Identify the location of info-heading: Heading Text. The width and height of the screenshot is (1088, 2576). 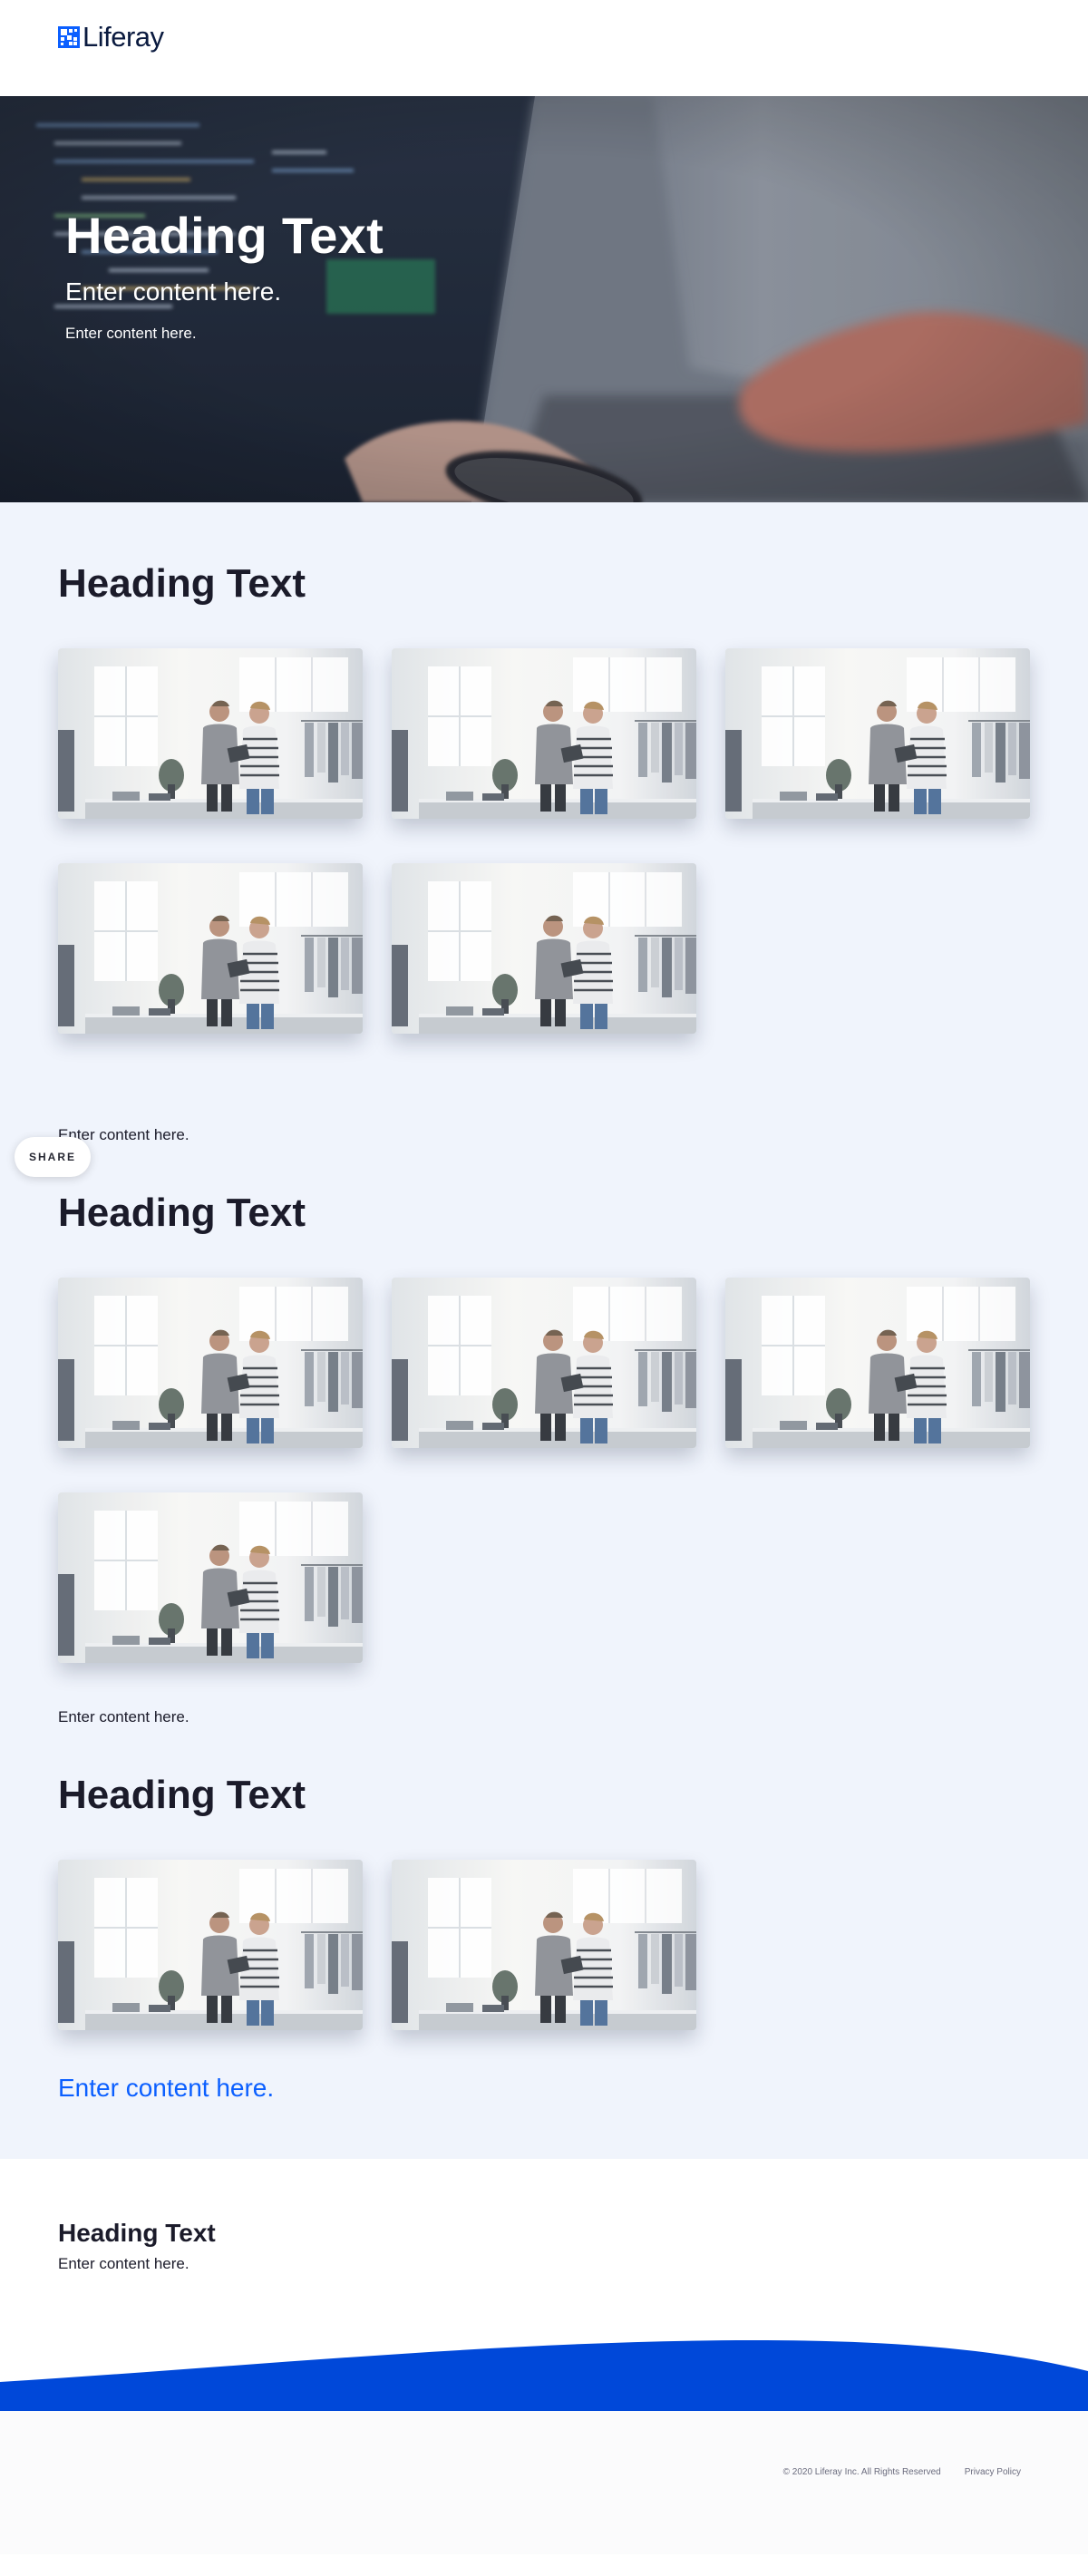
(137, 2233).